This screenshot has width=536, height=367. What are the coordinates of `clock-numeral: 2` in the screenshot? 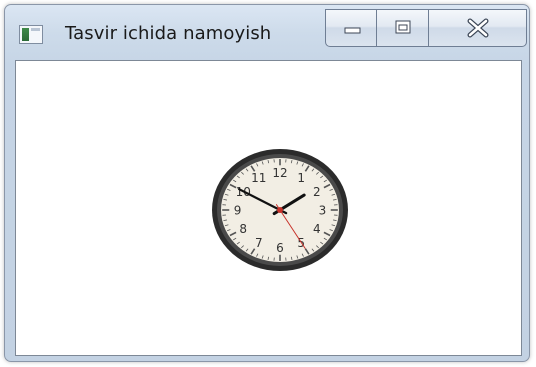 It's located at (317, 192).